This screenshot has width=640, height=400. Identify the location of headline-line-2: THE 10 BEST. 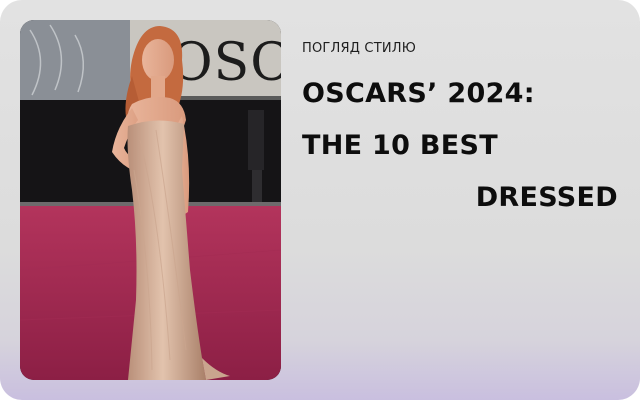
(400, 145).